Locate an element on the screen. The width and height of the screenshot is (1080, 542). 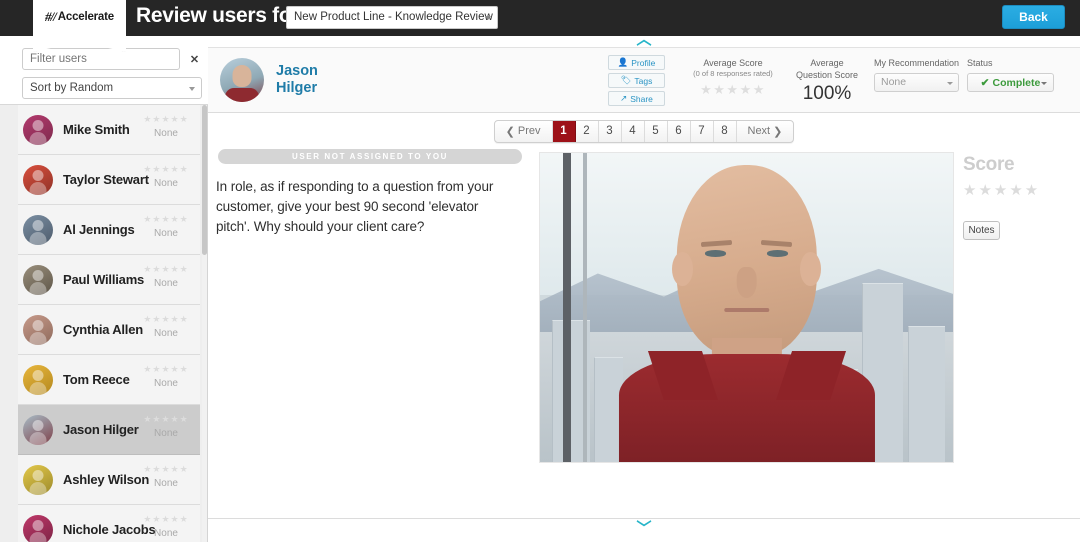
status-label: Status is located at coordinates (980, 63).